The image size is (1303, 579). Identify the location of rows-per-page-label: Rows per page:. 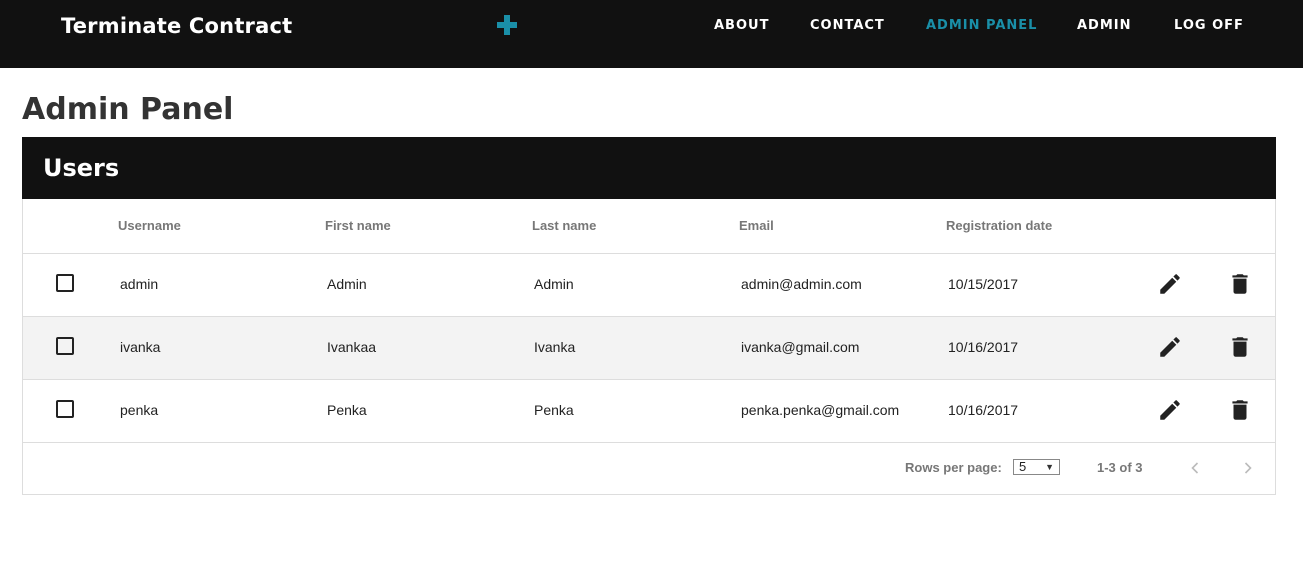
(953, 467).